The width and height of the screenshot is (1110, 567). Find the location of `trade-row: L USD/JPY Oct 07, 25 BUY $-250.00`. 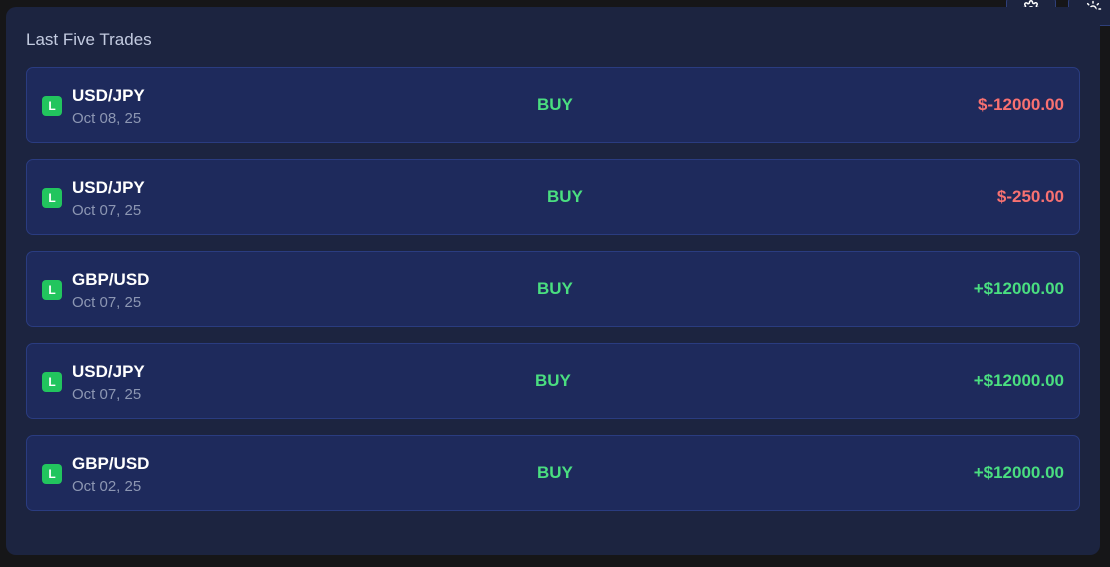

trade-row: L USD/JPY Oct 07, 25 BUY $-250.00 is located at coordinates (553, 197).